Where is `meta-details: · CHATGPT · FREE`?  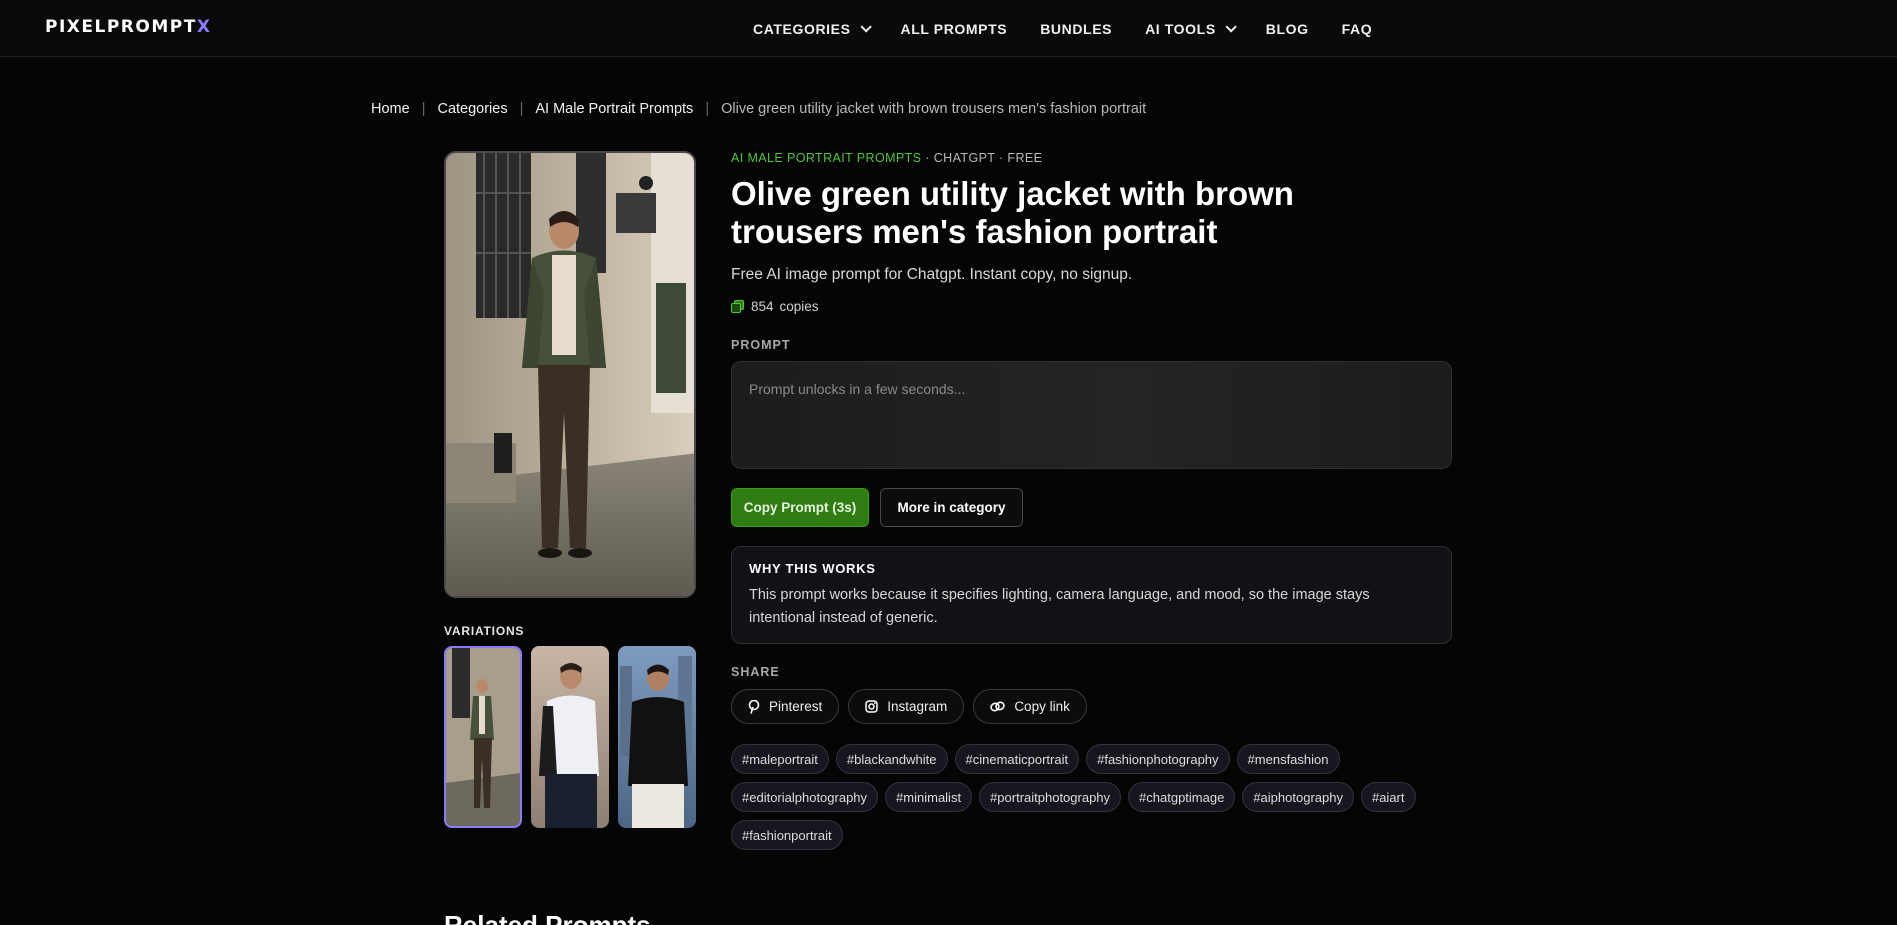
meta-details: · CHATGPT · FREE is located at coordinates (982, 158).